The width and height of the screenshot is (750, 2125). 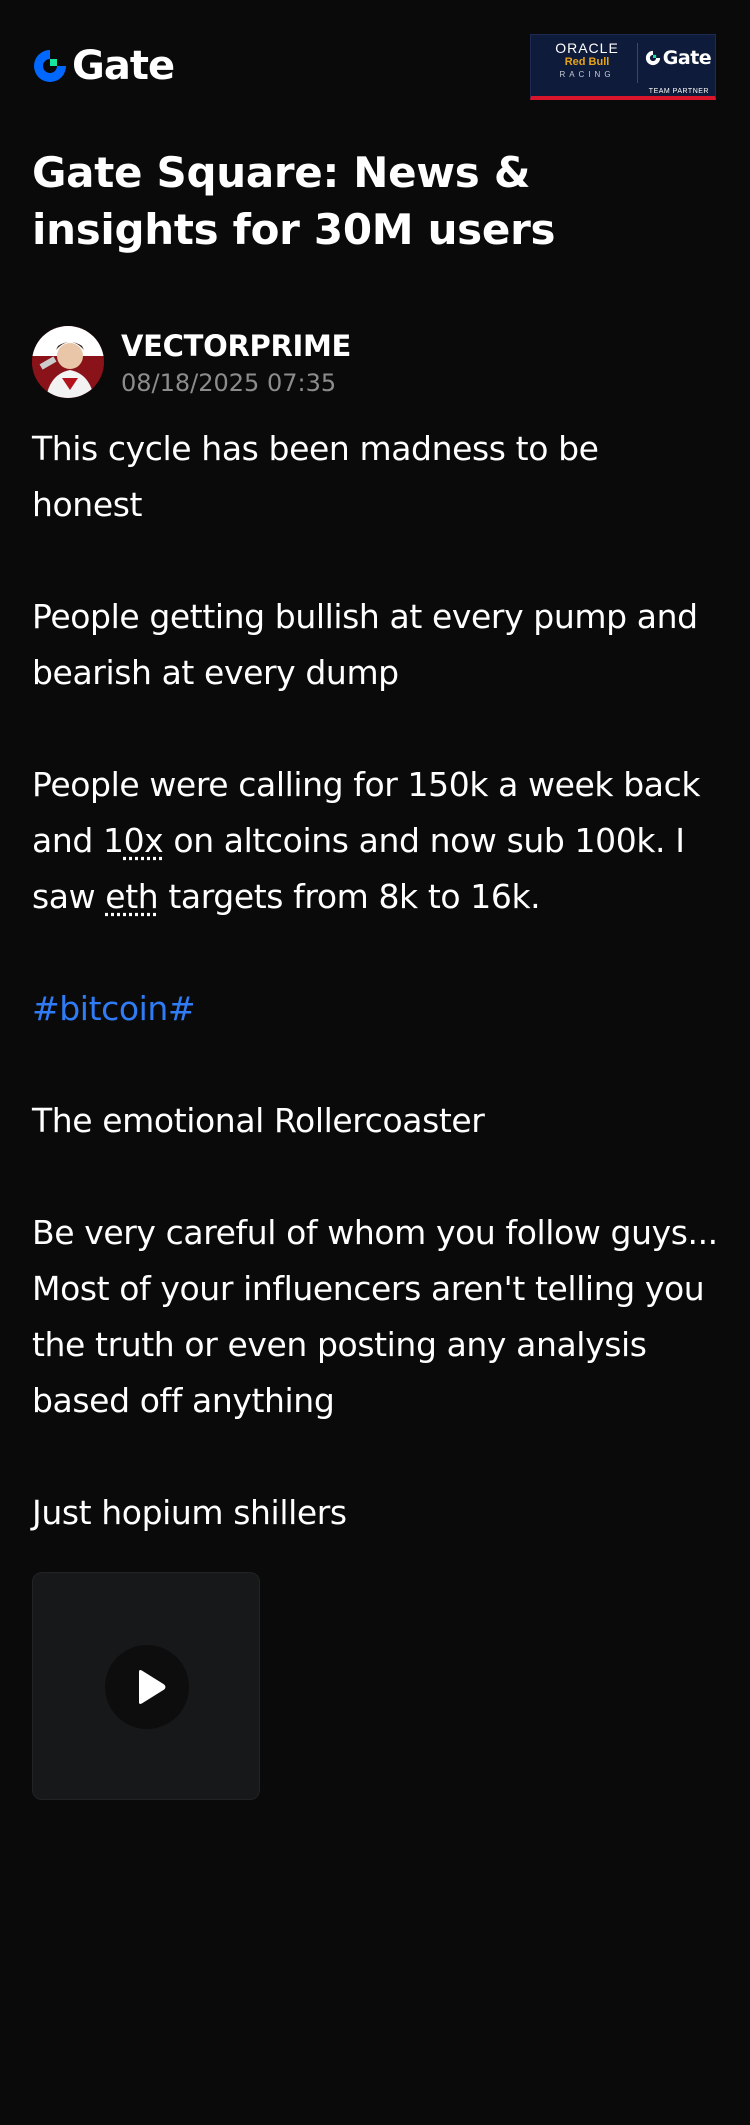 What do you see at coordinates (189, 1512) in the screenshot?
I see `post-paragraph: Just hopium shillers` at bounding box center [189, 1512].